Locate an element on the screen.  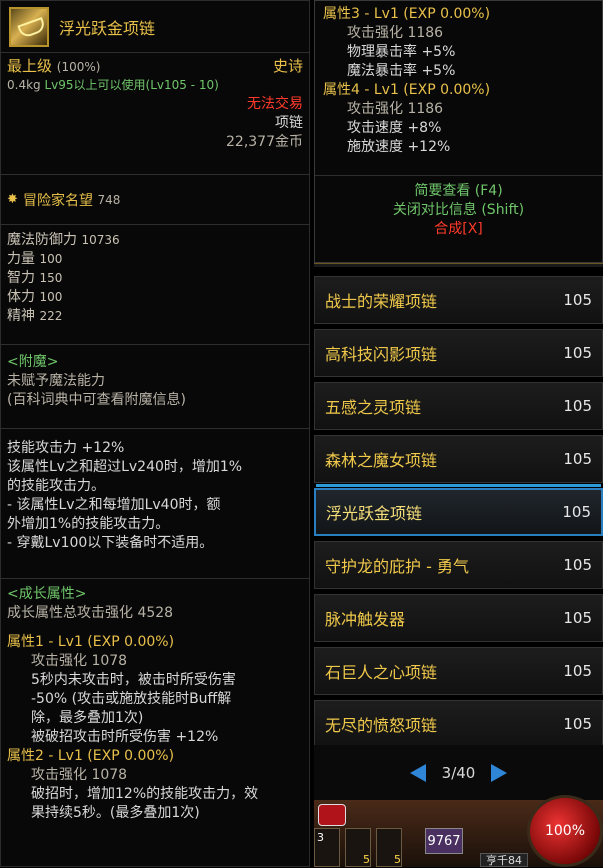
character-badge: 亨千84 is located at coordinates (504, 860).